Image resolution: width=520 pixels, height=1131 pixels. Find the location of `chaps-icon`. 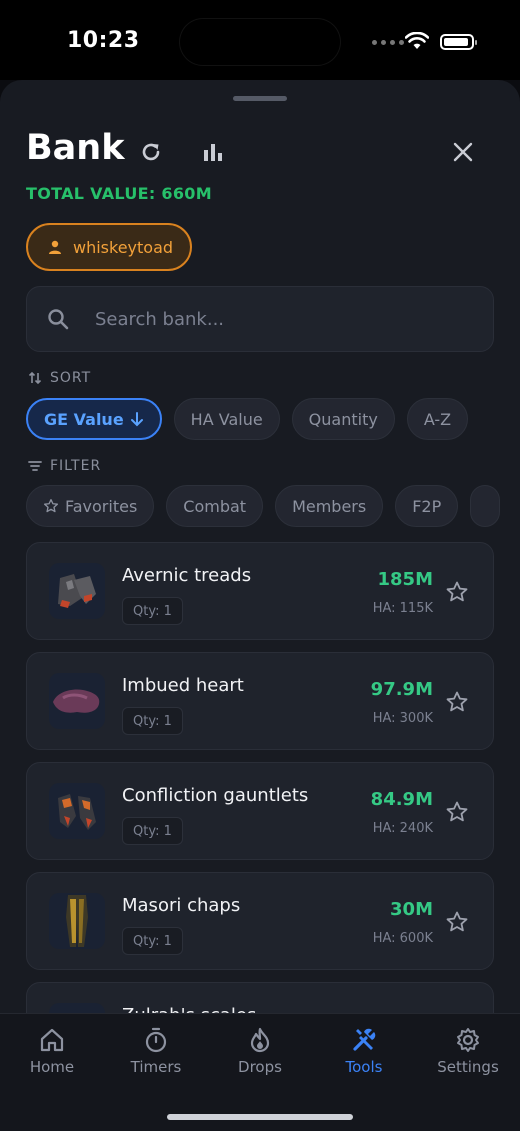

chaps-icon is located at coordinates (77, 921).